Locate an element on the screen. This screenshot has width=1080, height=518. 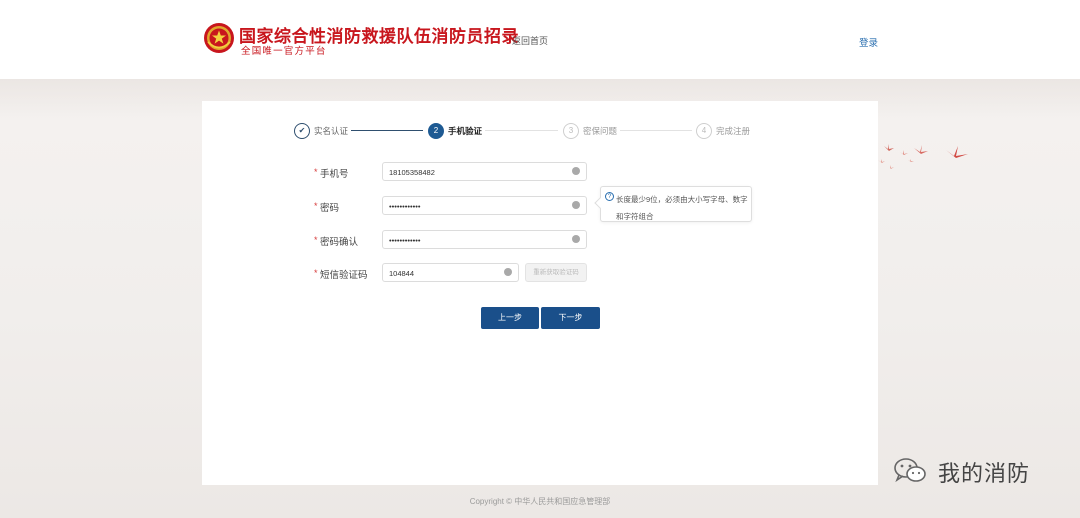
sms-code-label: 短信验证码 is located at coordinates (344, 275).